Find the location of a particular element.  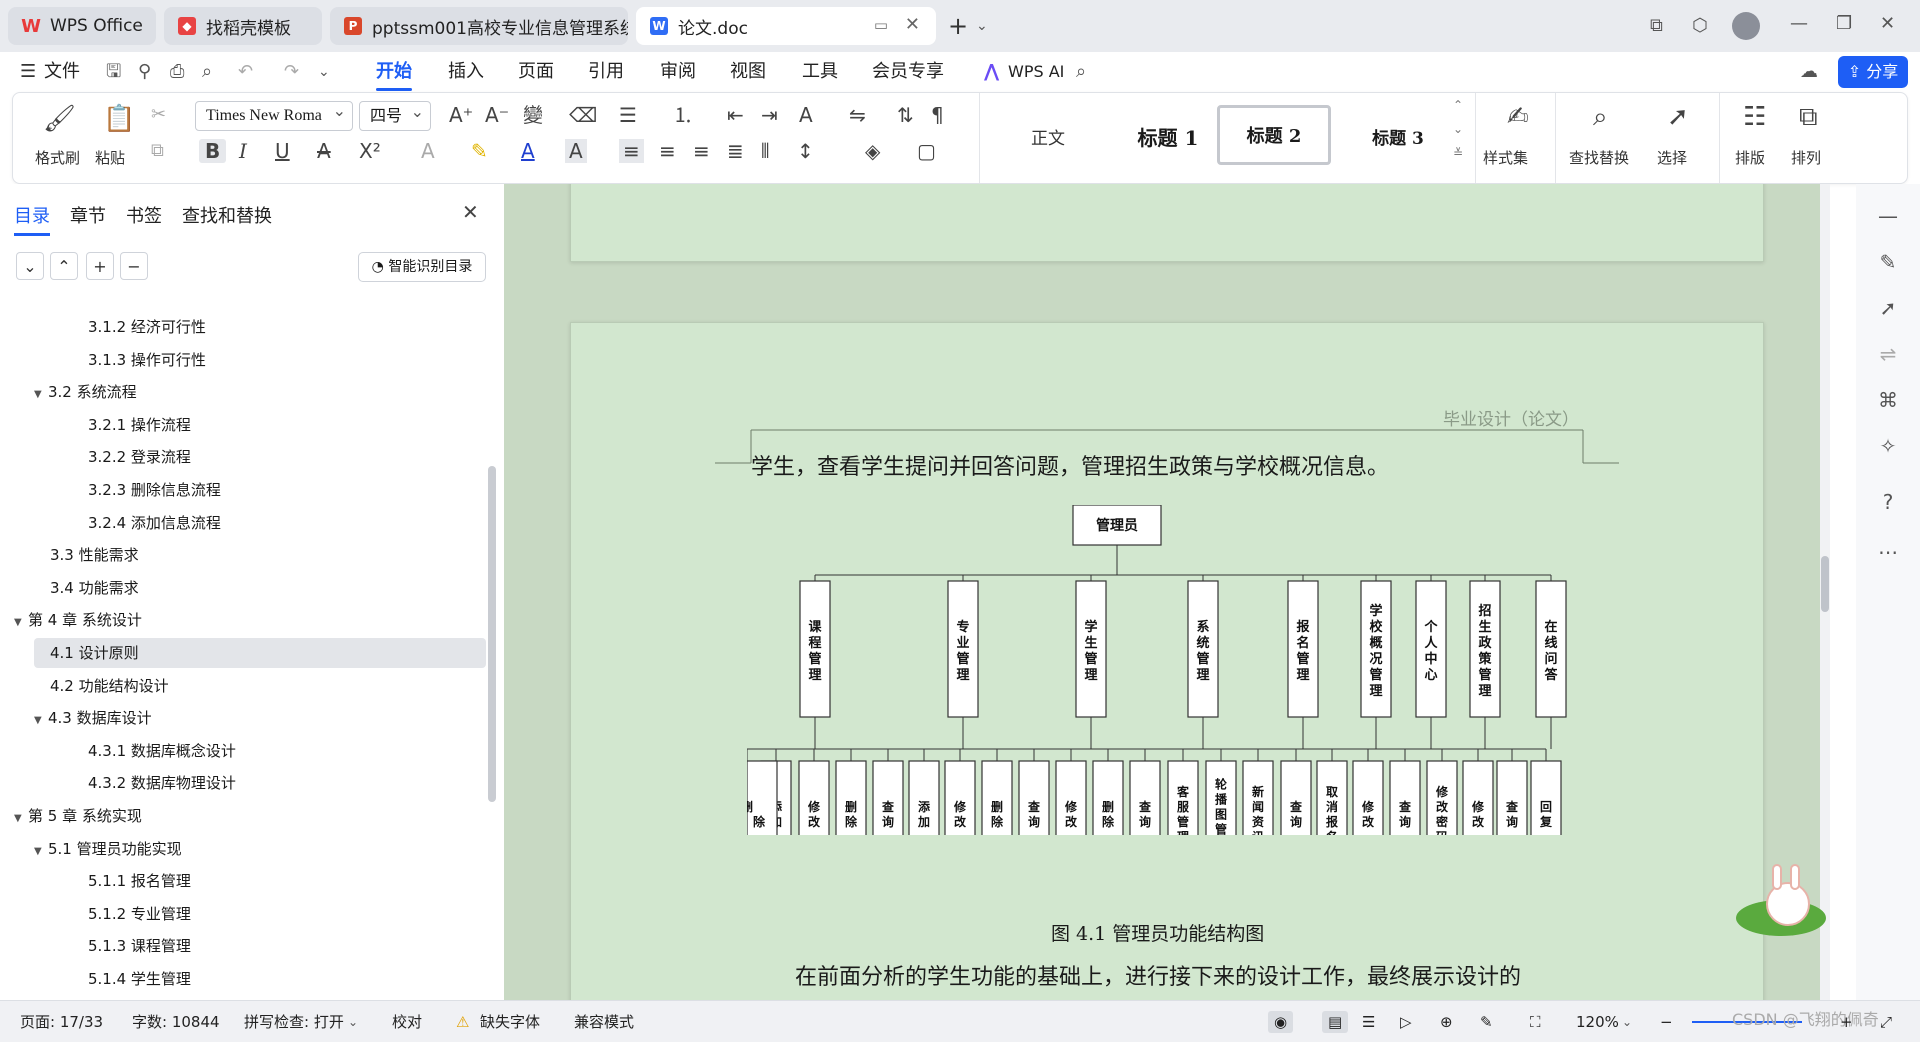

font-size-select: 四号 is located at coordinates (395, 116).